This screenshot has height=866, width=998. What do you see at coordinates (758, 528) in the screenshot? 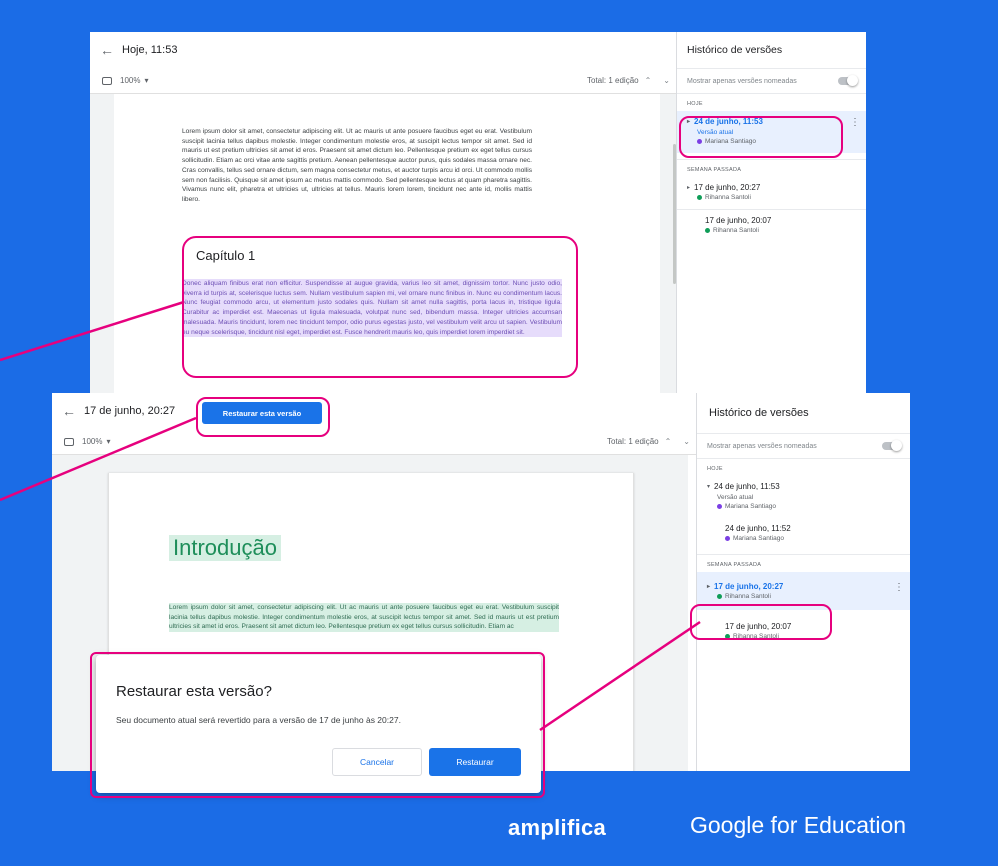
I see `version-date: 24 de junho, 11:52` at bounding box center [758, 528].